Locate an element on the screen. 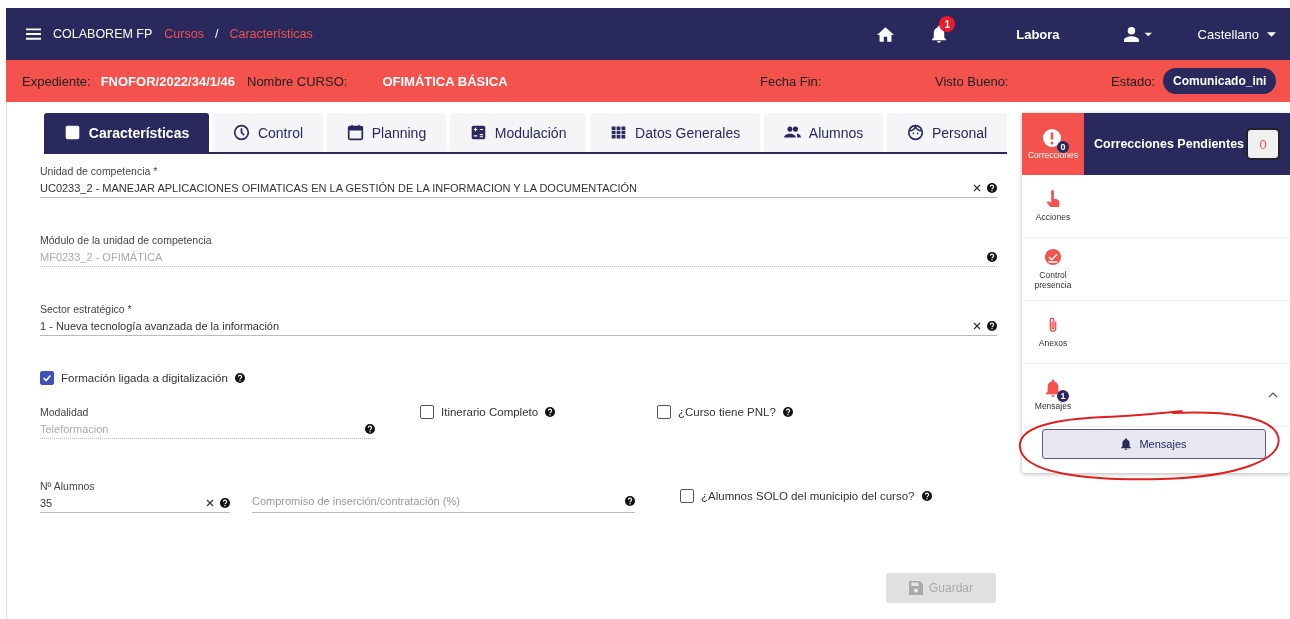 The width and height of the screenshot is (1290, 619). students-field: Nº Alumnos 35 is located at coordinates (135, 496).